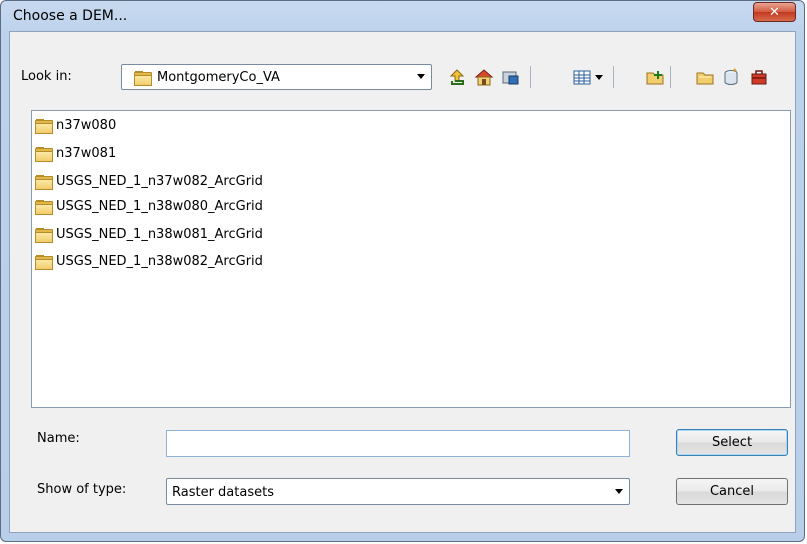 This screenshot has width=807, height=544. Describe the element at coordinates (159, 261) in the screenshot. I see `file-name: USGS_NED_1_n38w082_ArcGrid` at that location.